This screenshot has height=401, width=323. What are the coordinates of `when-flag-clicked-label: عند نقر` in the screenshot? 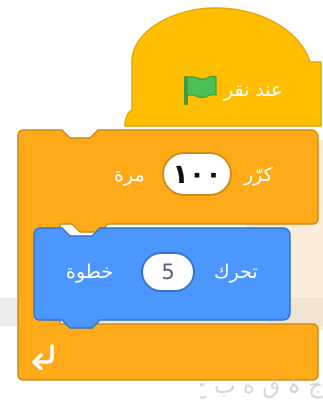 It's located at (253, 90).